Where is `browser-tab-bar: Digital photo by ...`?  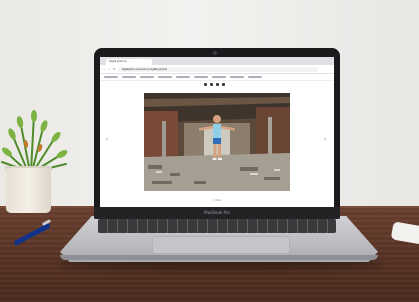
browser-tab-bar: Digital photo by ... is located at coordinates (217, 61).